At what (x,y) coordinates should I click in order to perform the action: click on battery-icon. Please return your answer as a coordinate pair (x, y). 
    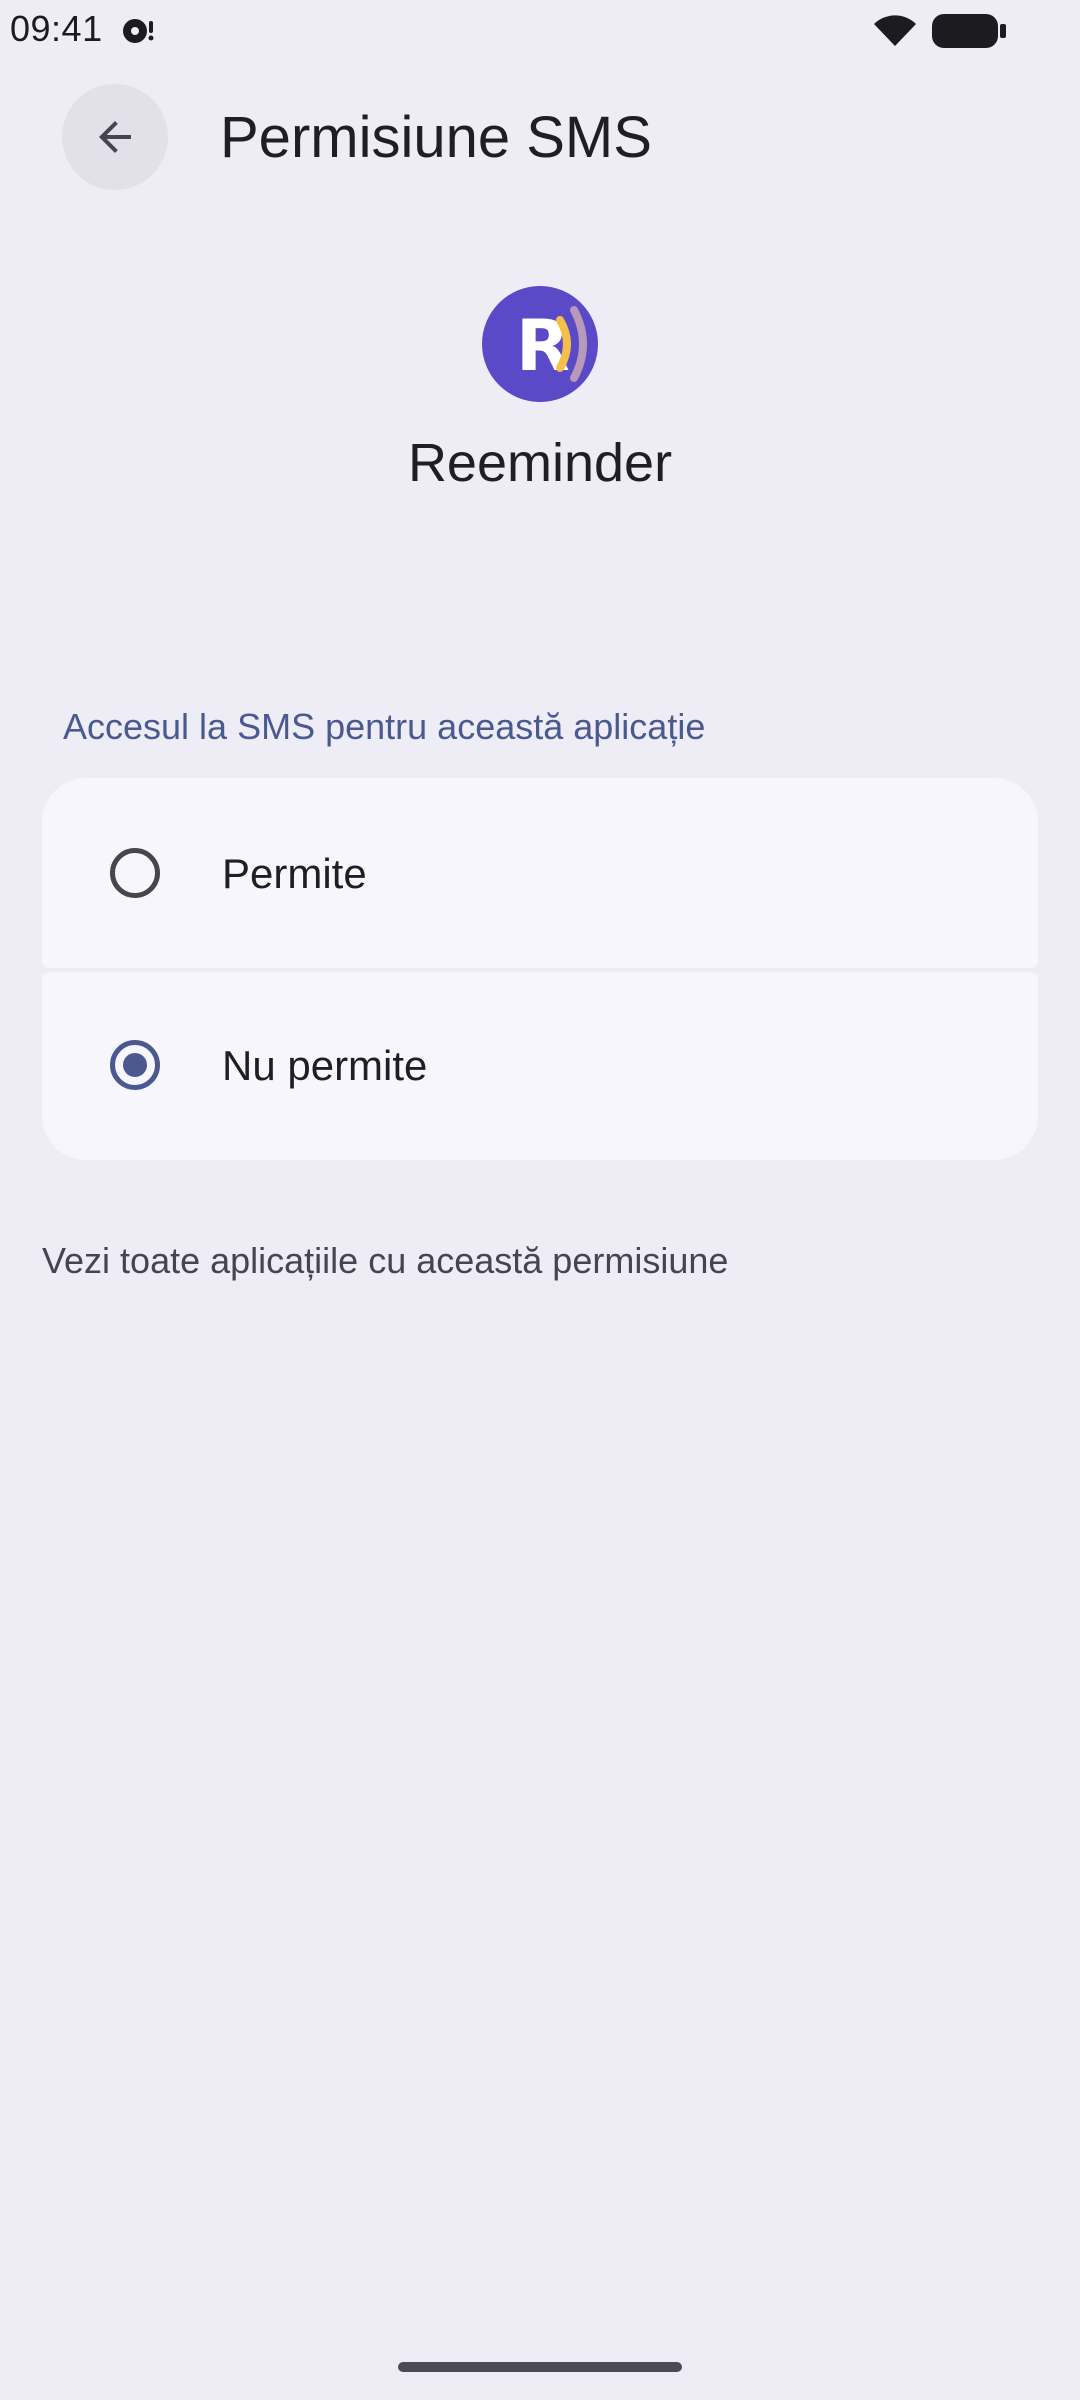
    Looking at the image, I should click on (970, 31).